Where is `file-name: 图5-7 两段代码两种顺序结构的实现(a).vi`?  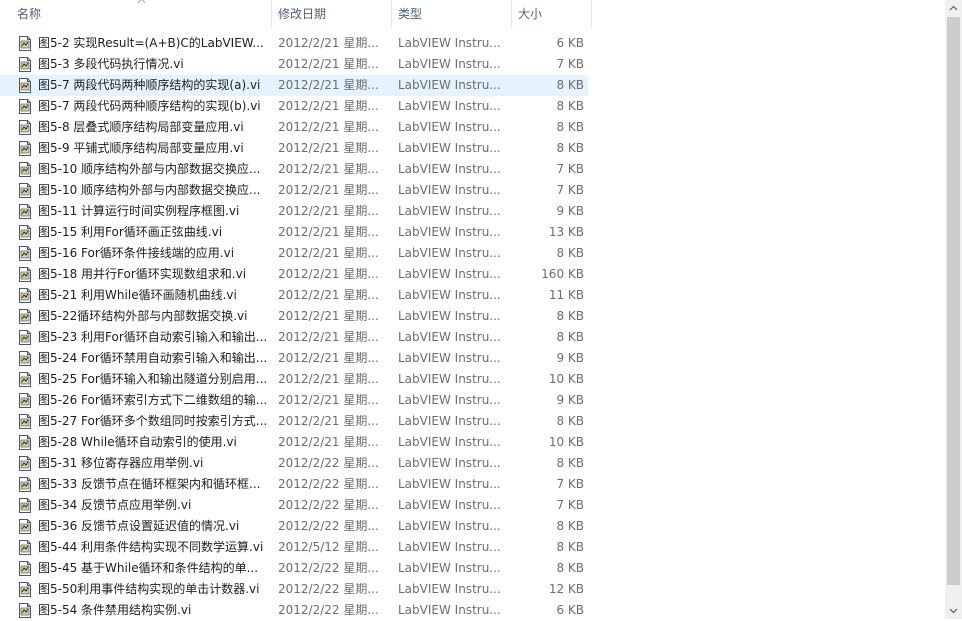 file-name: 图5-7 两段代码两种顺序结构的实现(a).vi is located at coordinates (149, 85).